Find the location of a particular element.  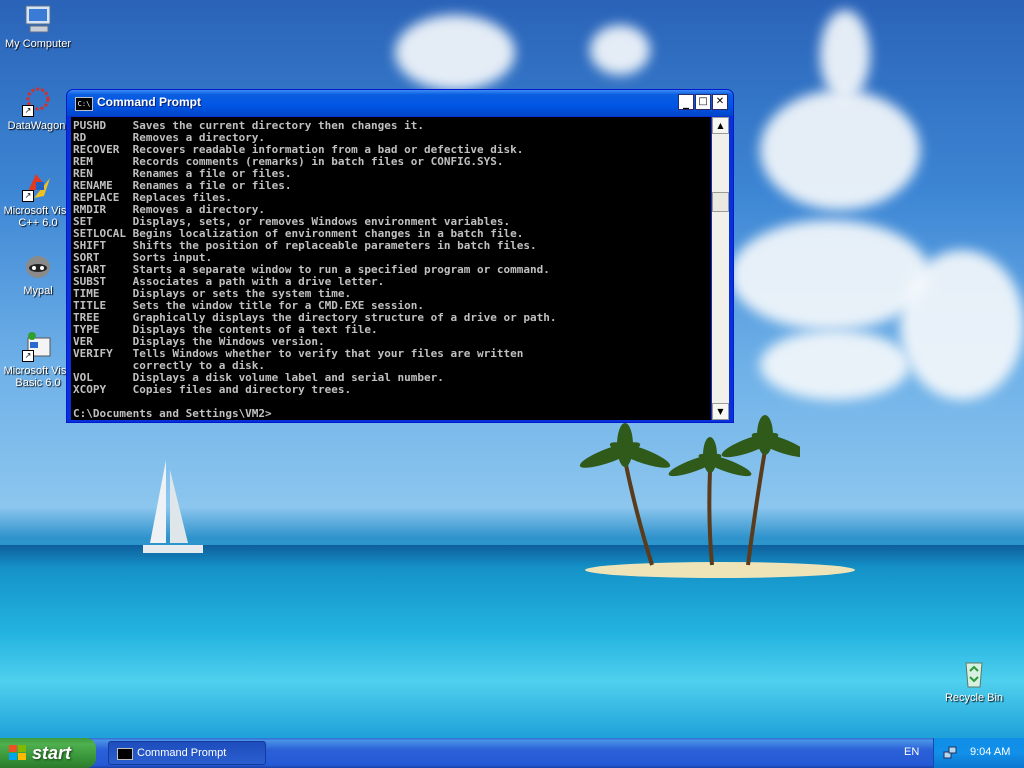

desktop-icon-visual-basic: ↗ Microsoft Visu Basic 6.0 is located at coordinates (38, 359).